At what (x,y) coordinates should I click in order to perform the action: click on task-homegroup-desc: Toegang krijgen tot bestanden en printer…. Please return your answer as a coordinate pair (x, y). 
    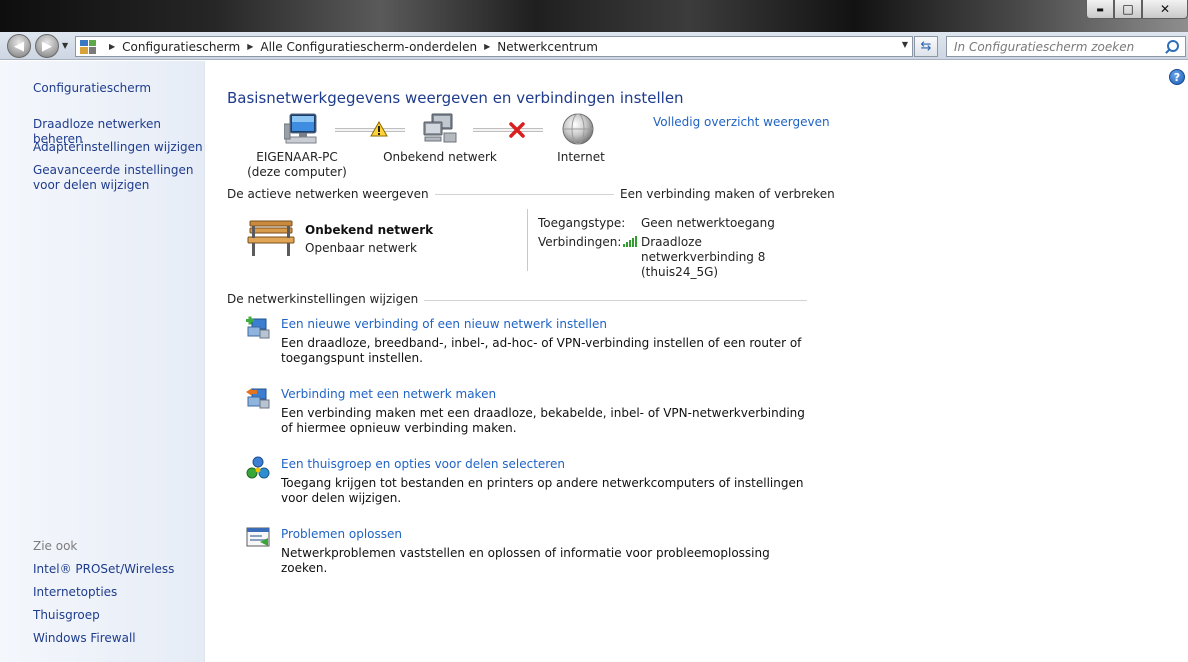
    Looking at the image, I should click on (542, 490).